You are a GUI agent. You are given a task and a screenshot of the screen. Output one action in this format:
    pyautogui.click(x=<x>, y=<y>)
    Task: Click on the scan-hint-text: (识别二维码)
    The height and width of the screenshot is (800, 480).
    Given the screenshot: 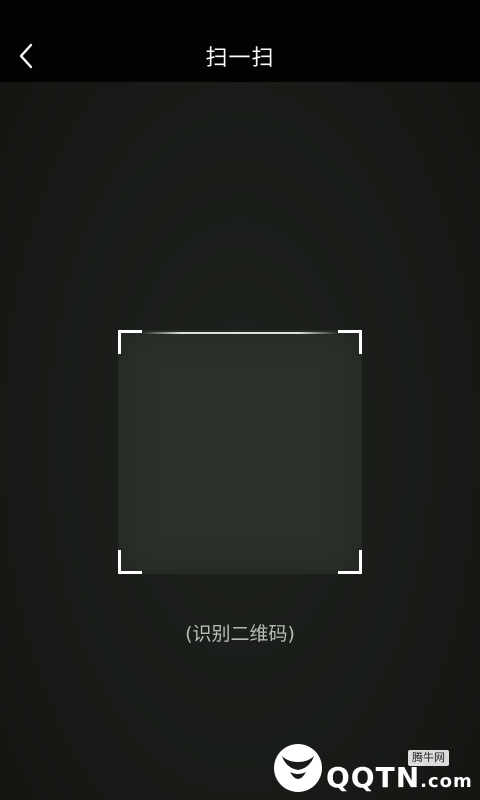 What is the action you would take?
    pyautogui.click(x=240, y=634)
    